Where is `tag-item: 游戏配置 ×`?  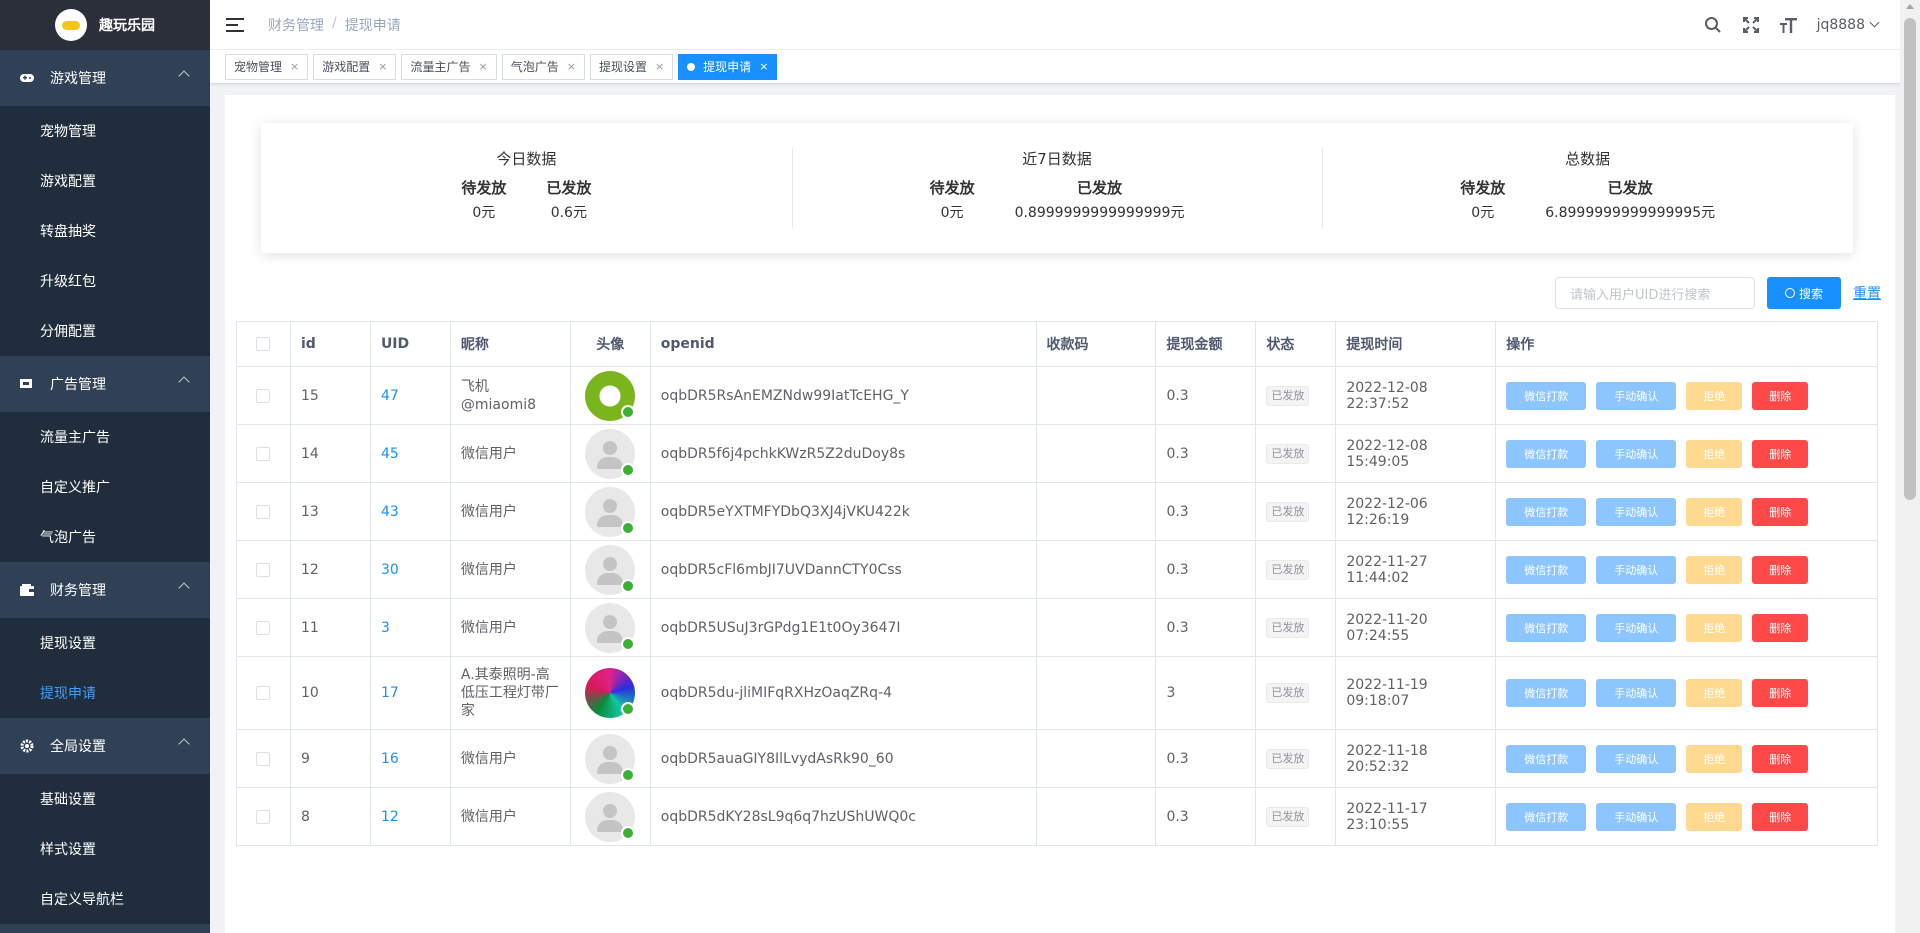
tag-item: 游戏配置 × is located at coordinates (355, 66).